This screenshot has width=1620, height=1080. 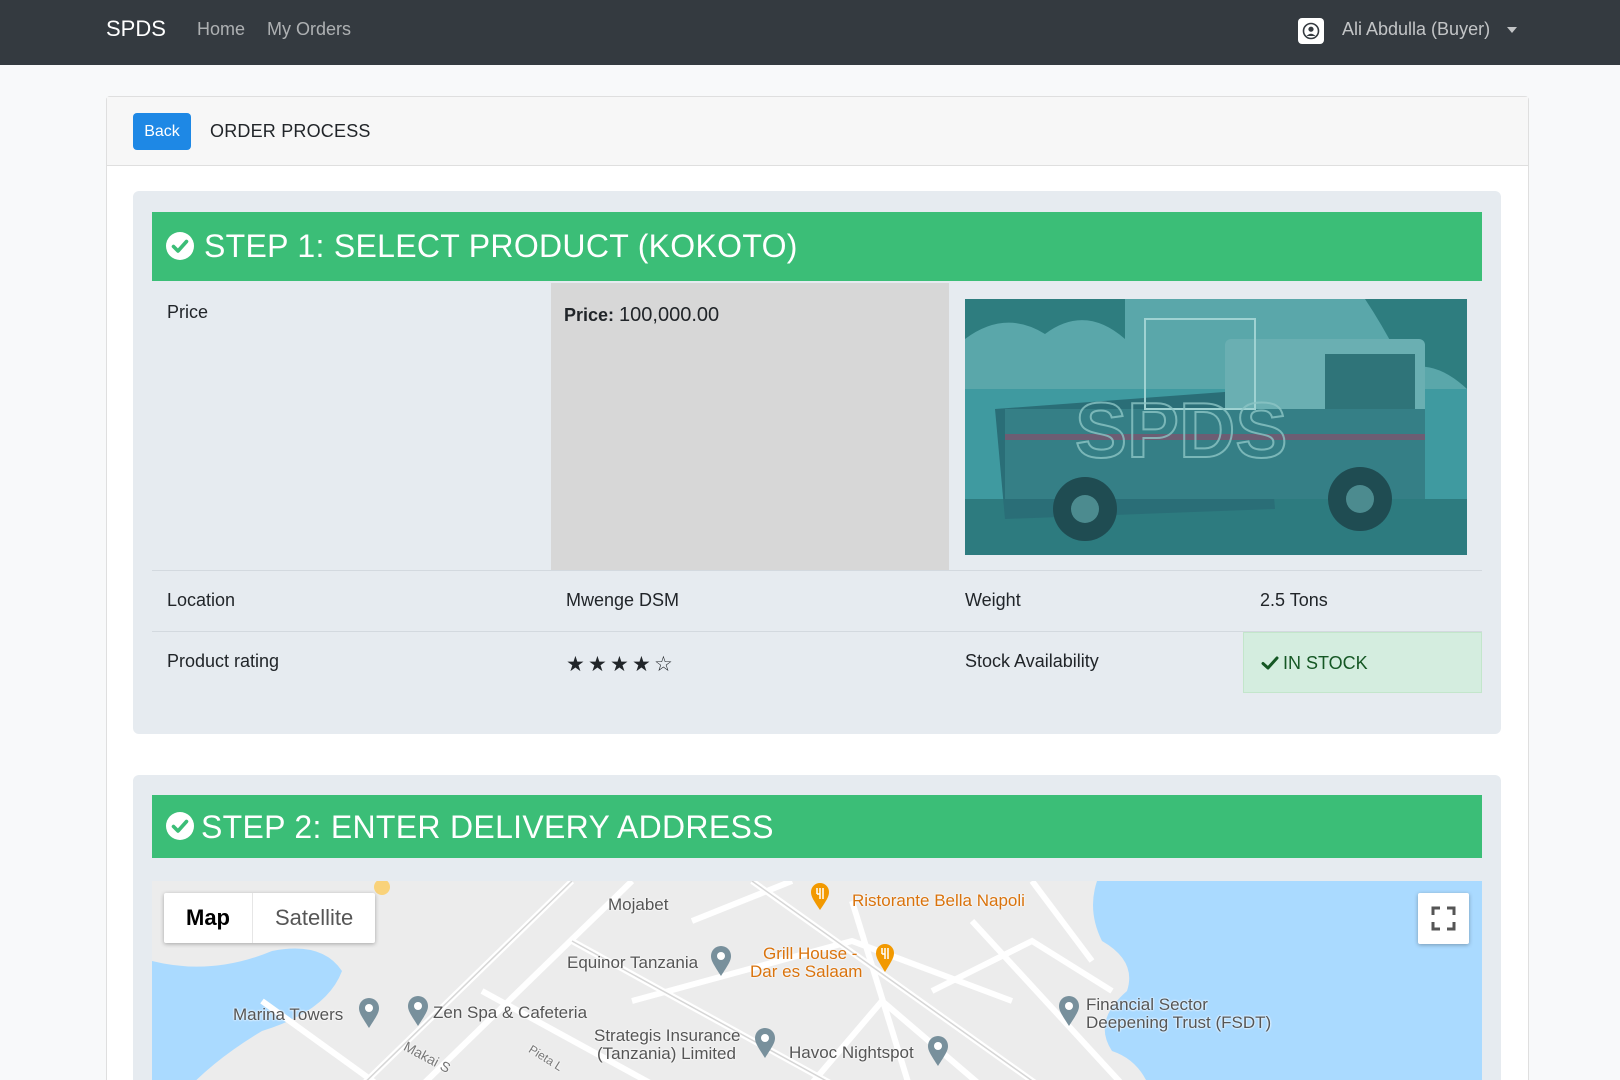 What do you see at coordinates (1311, 31) in the screenshot?
I see `user-avatar-icon` at bounding box center [1311, 31].